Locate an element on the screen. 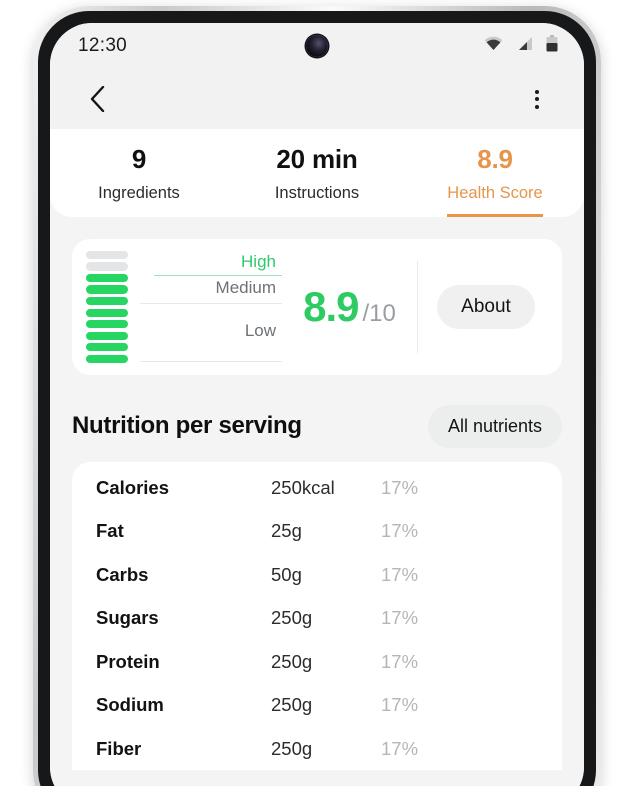  health-score-outof: /10 is located at coordinates (379, 313).